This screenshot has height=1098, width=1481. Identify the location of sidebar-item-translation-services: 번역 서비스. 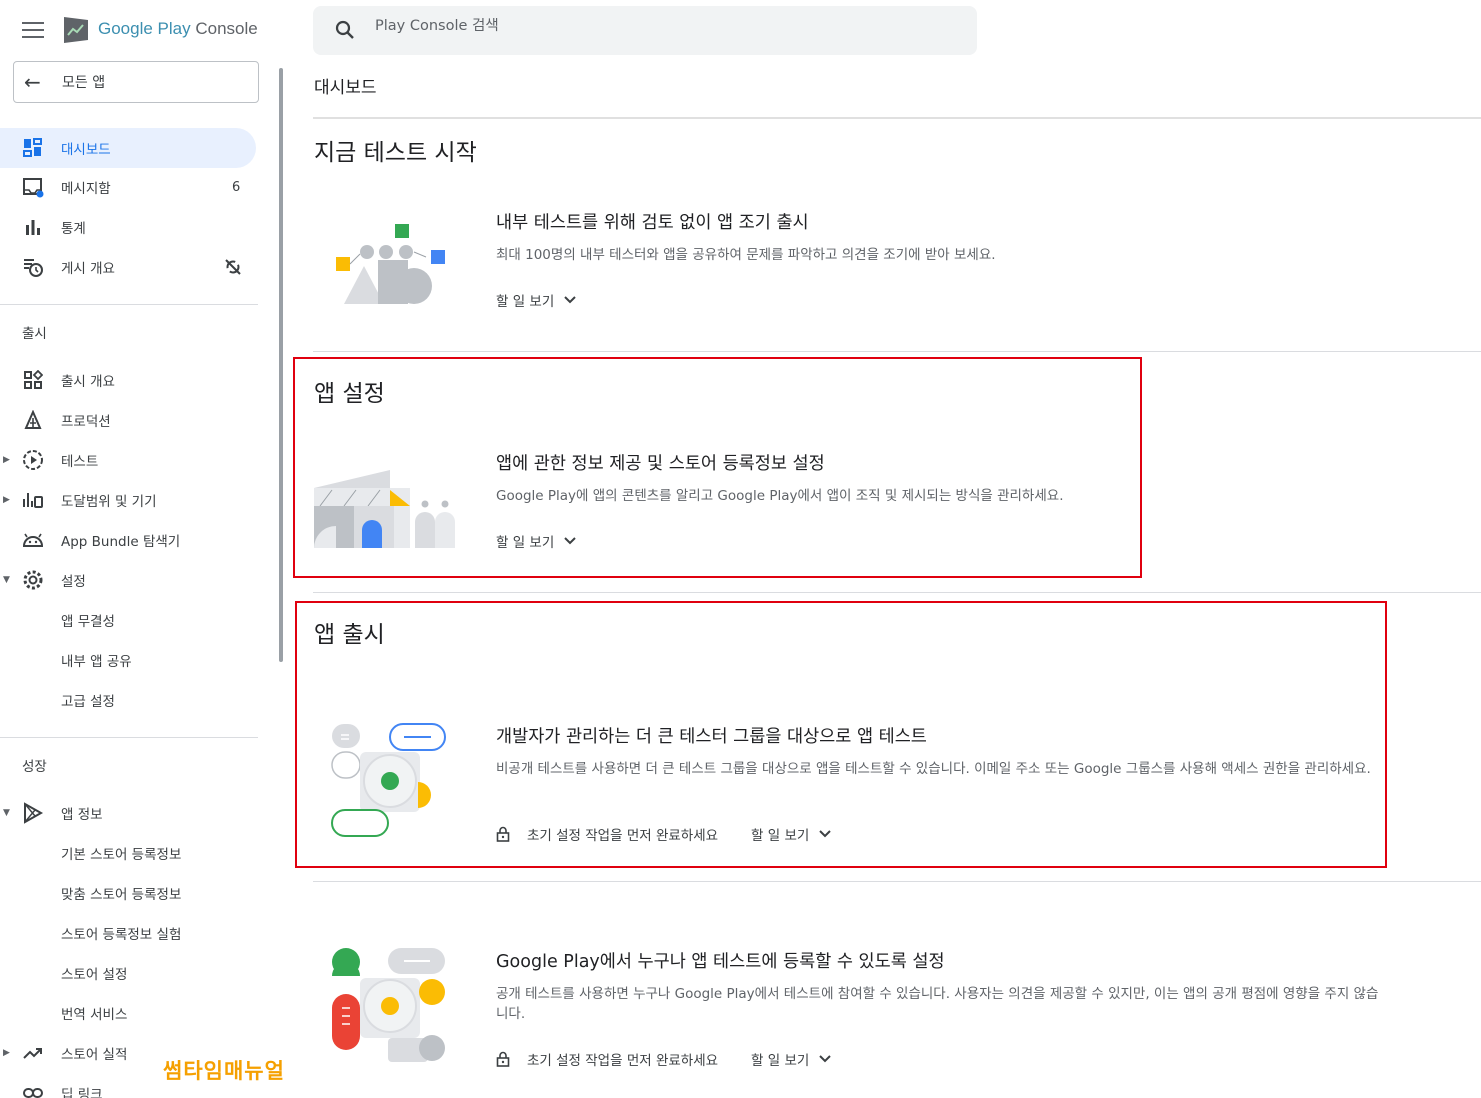
(128, 1013).